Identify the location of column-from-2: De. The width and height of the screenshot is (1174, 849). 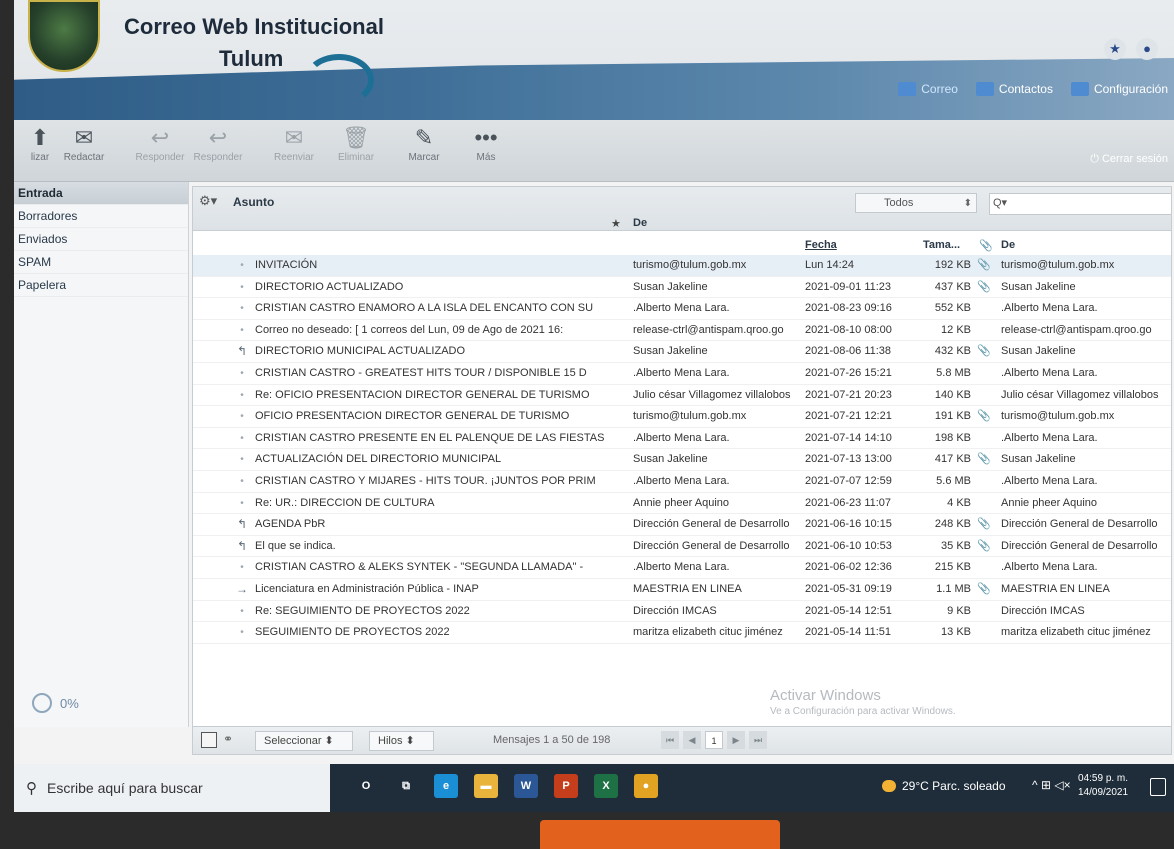
(1008, 245).